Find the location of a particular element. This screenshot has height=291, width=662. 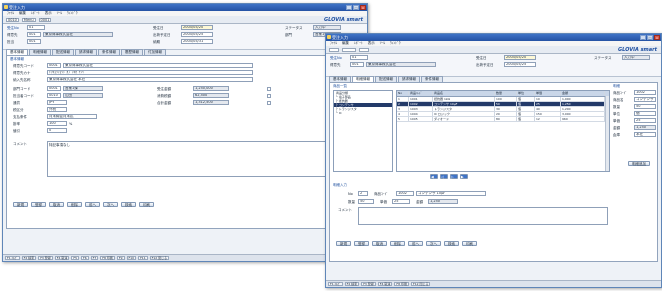

ship-to-field: 東京商事株式会社 本社 is located at coordinates (150, 79).